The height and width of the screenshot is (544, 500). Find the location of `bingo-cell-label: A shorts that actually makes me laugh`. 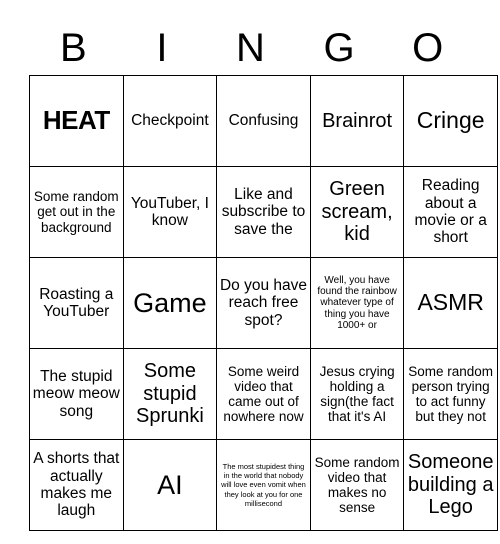

bingo-cell-label: A shorts that actually makes me laugh is located at coordinates (76, 485).